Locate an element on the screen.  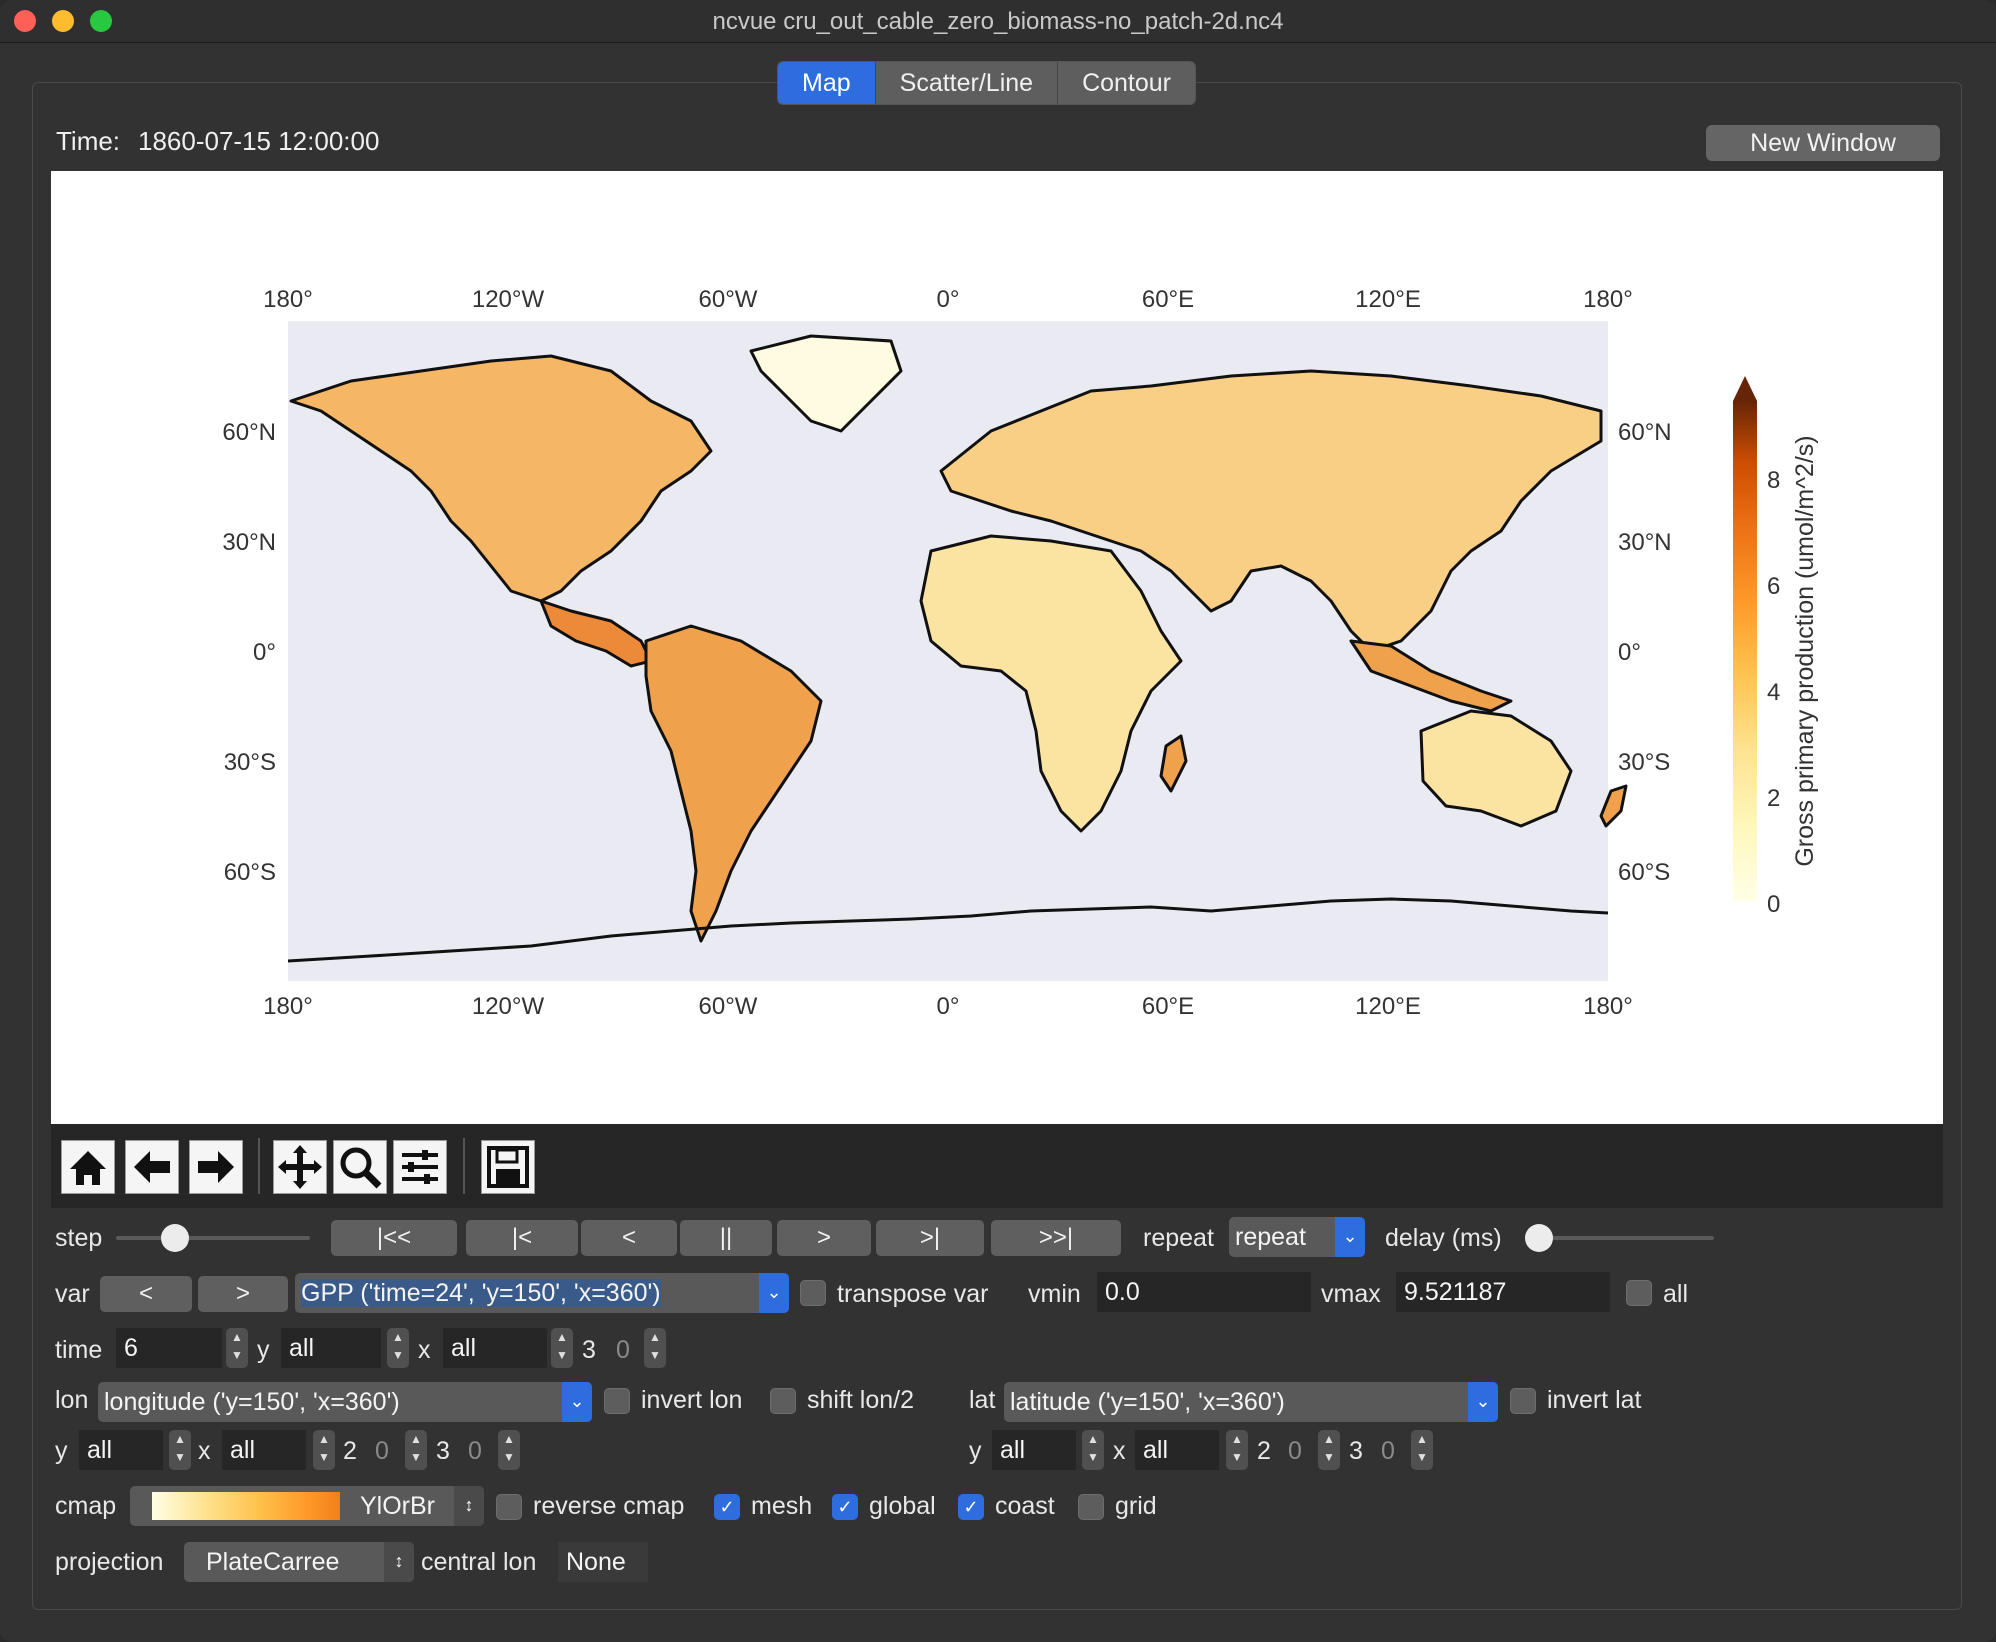
pan-icon is located at coordinates (300, 1167).